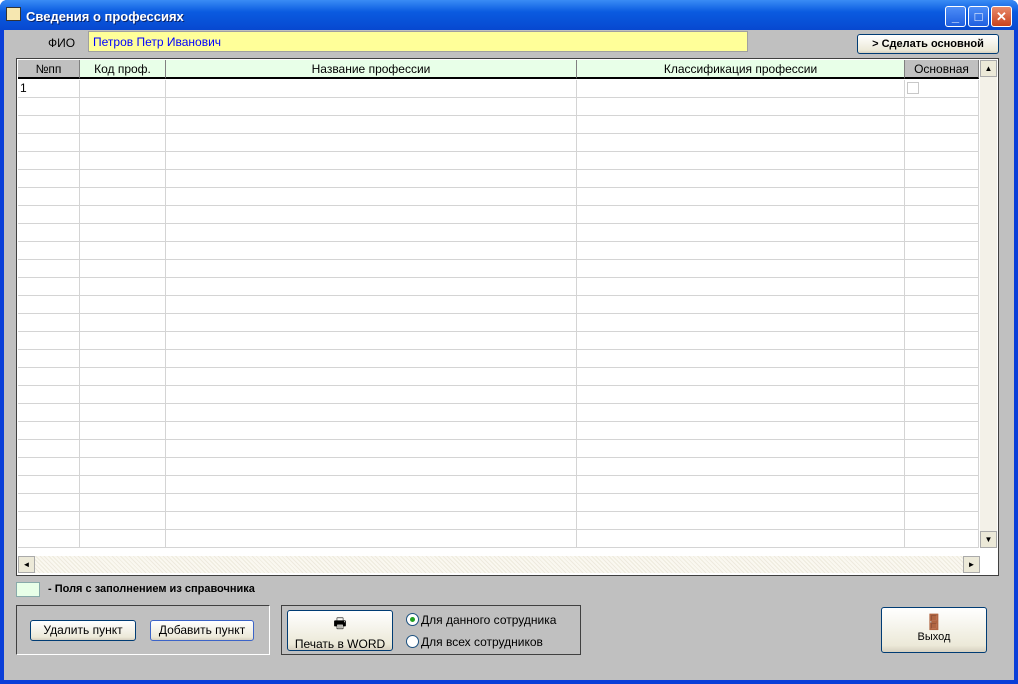  I want to click on radio-this-employee-label: Для данного сотрудника, so click(488, 620).